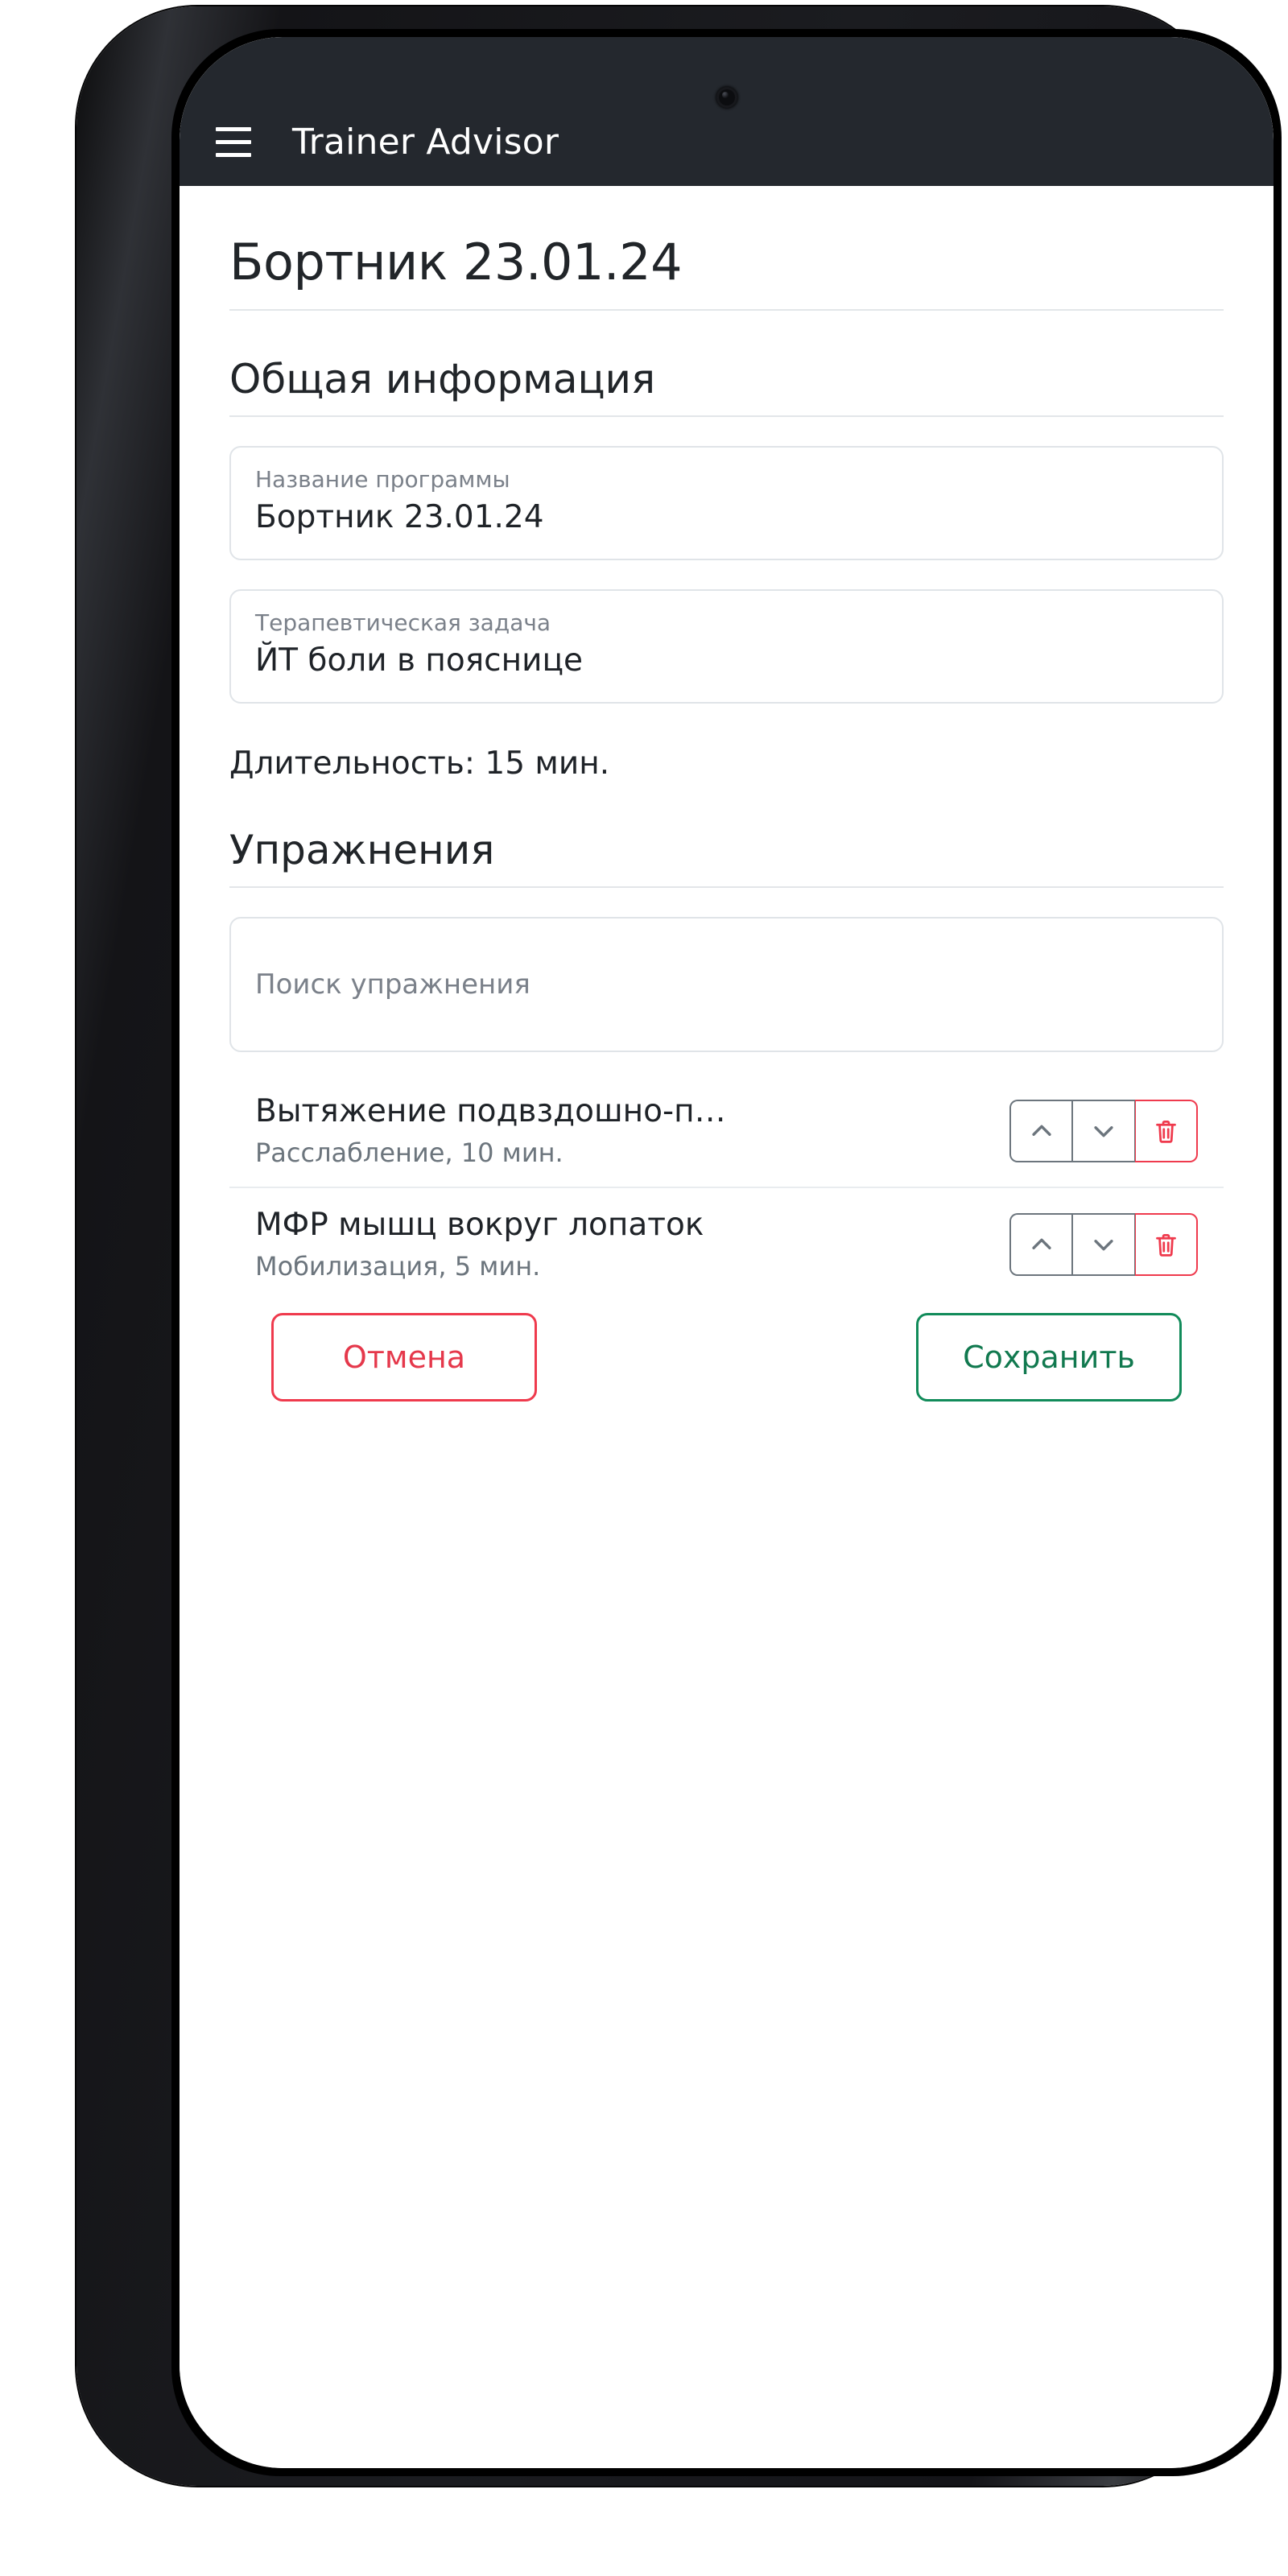 The width and height of the screenshot is (1288, 2576). What do you see at coordinates (726, 97) in the screenshot?
I see `front-camera-icon` at bounding box center [726, 97].